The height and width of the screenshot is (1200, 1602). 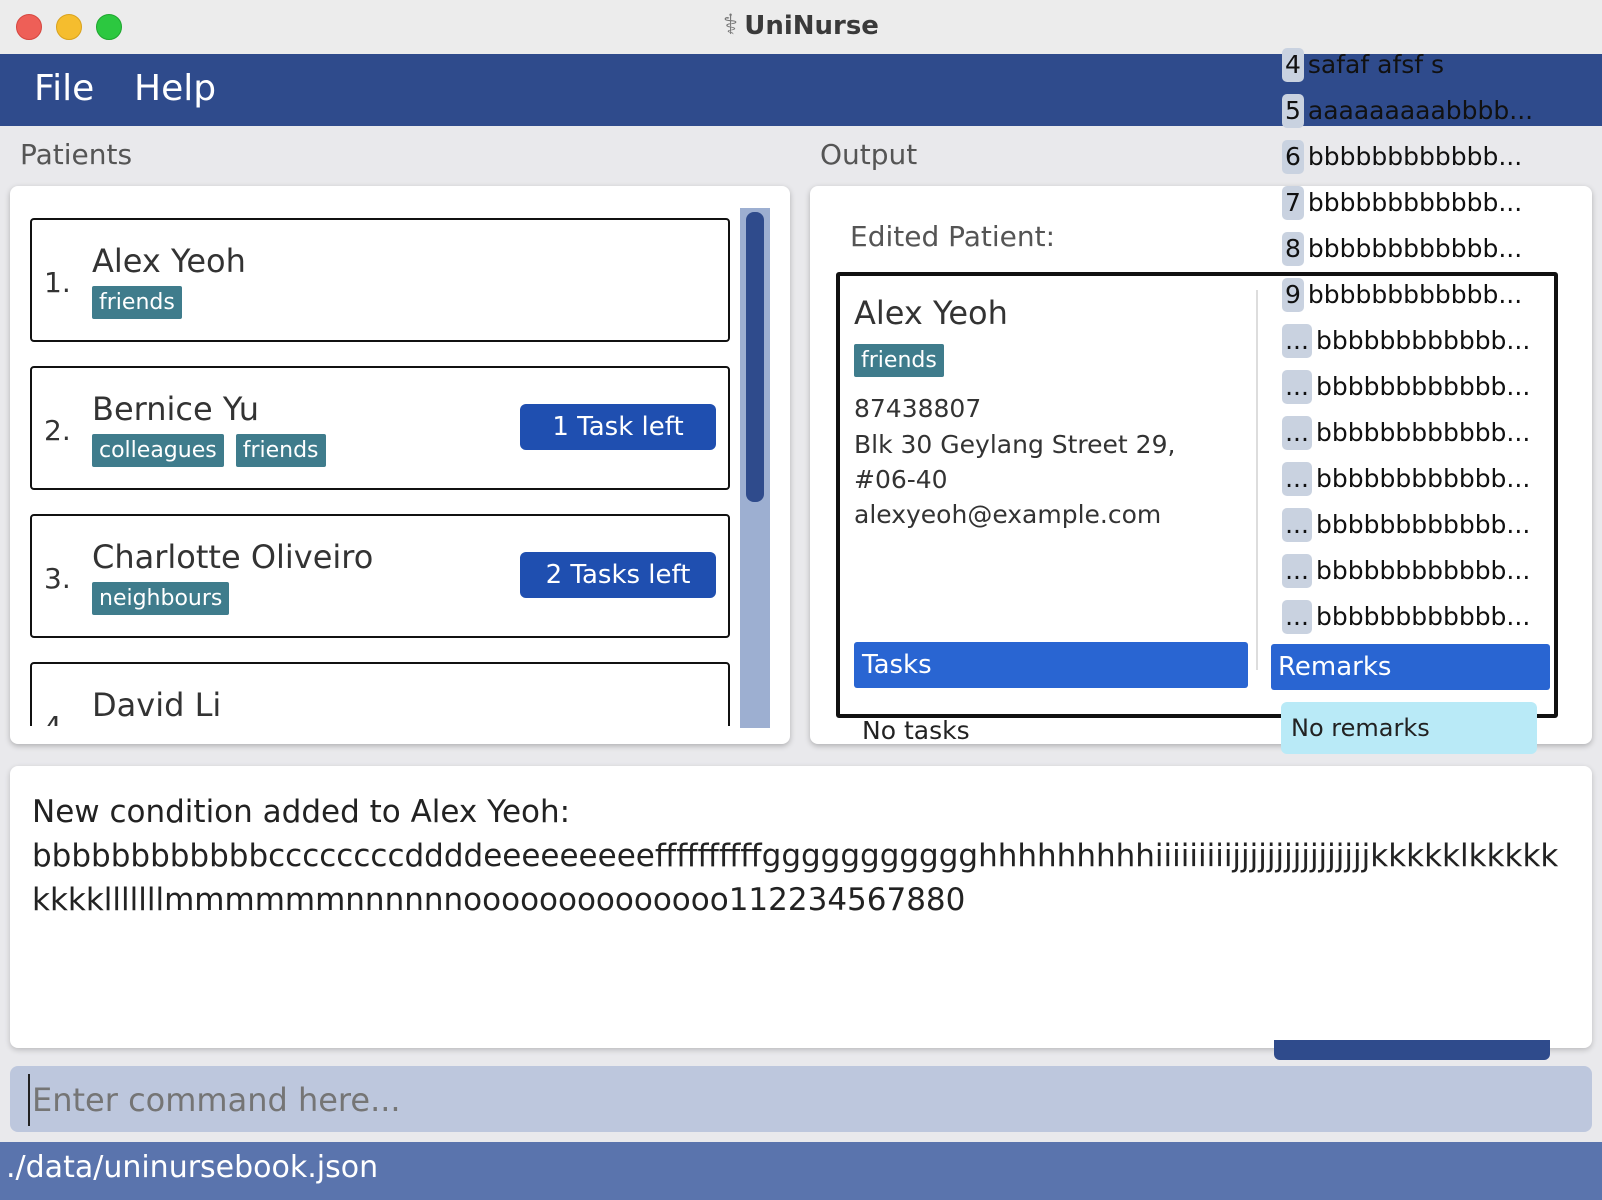 What do you see at coordinates (1293, 111) in the screenshot?
I see `condition-number: 5` at bounding box center [1293, 111].